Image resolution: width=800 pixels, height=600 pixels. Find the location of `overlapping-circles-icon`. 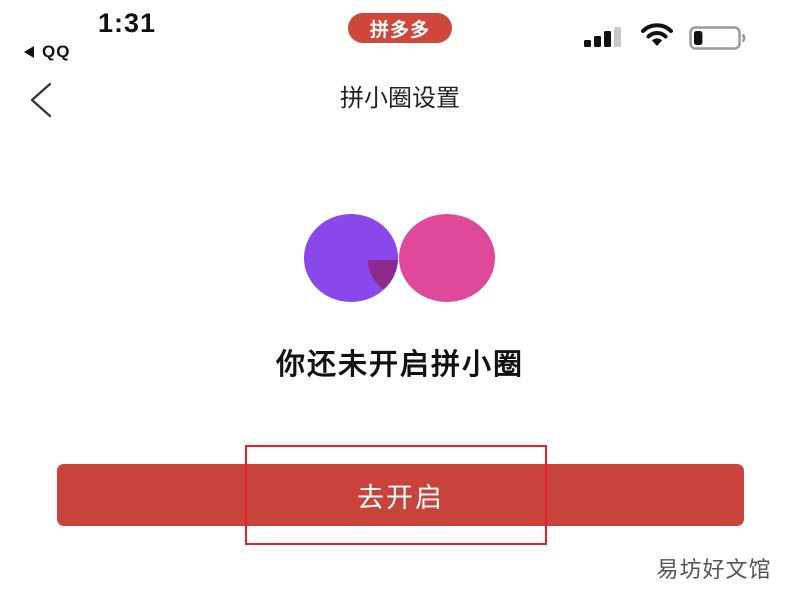

overlapping-circles-icon is located at coordinates (399, 258).